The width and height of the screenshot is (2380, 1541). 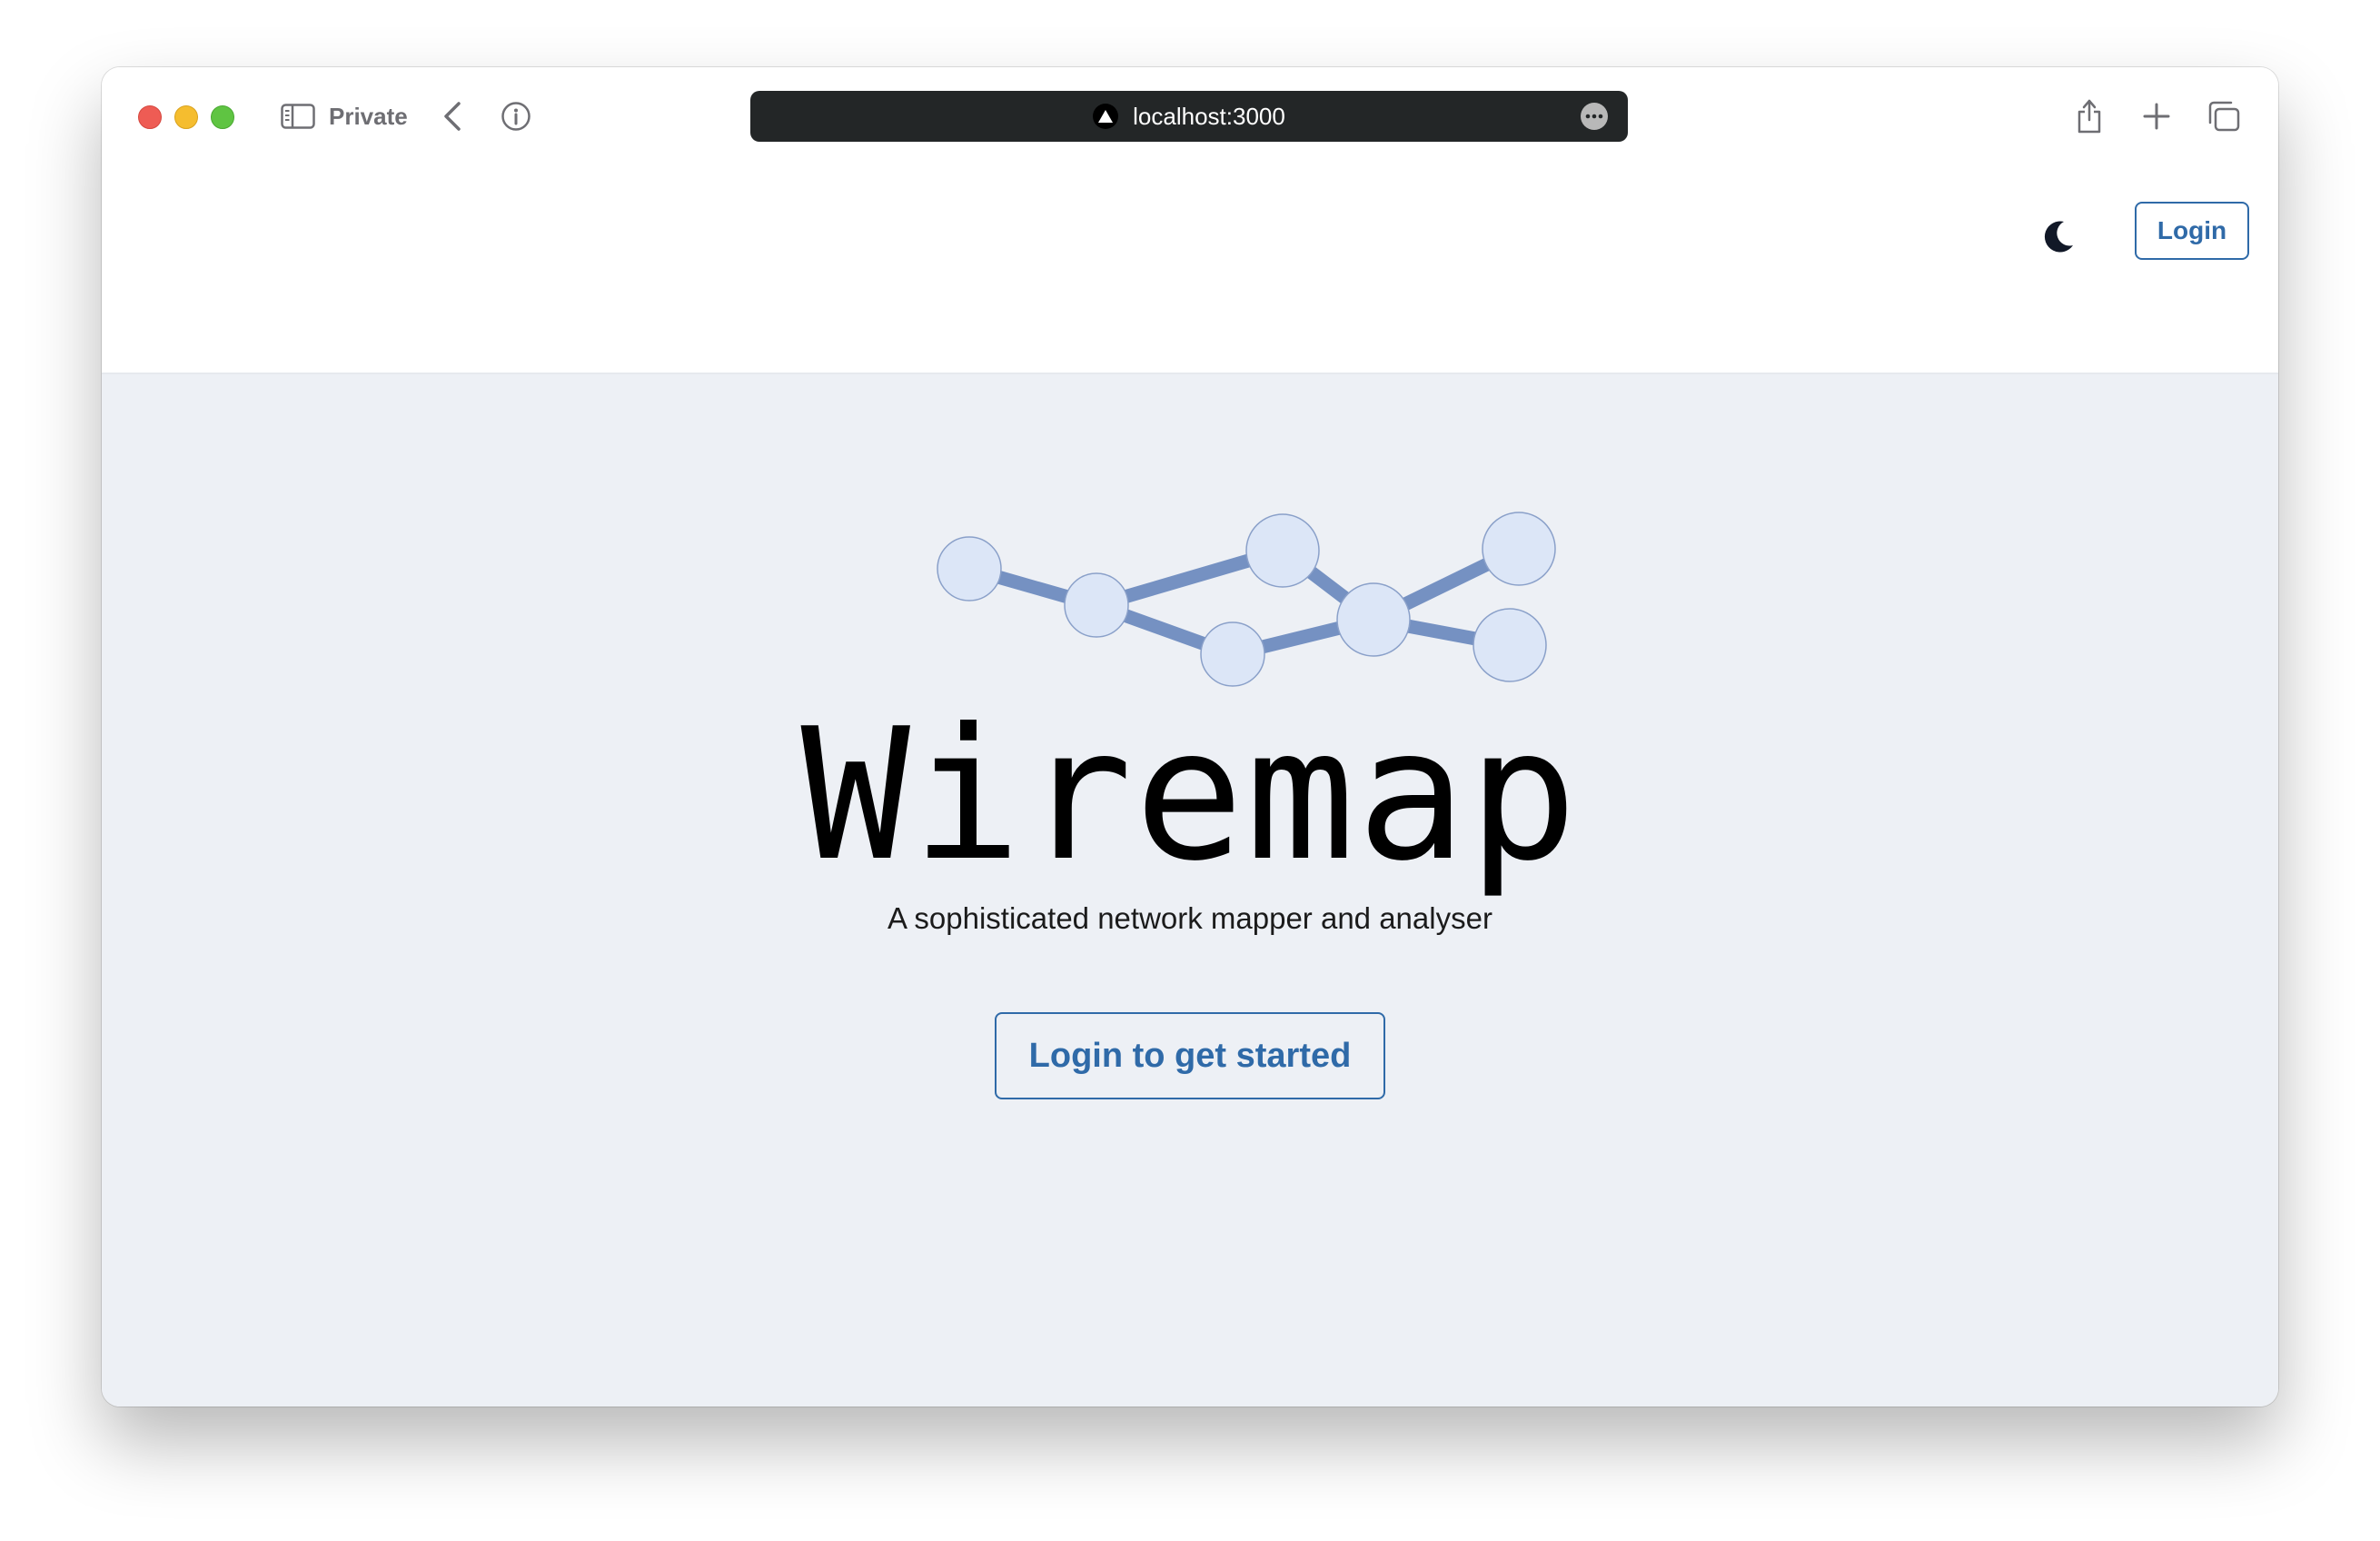 I want to click on plus-icon, so click(x=2156, y=116).